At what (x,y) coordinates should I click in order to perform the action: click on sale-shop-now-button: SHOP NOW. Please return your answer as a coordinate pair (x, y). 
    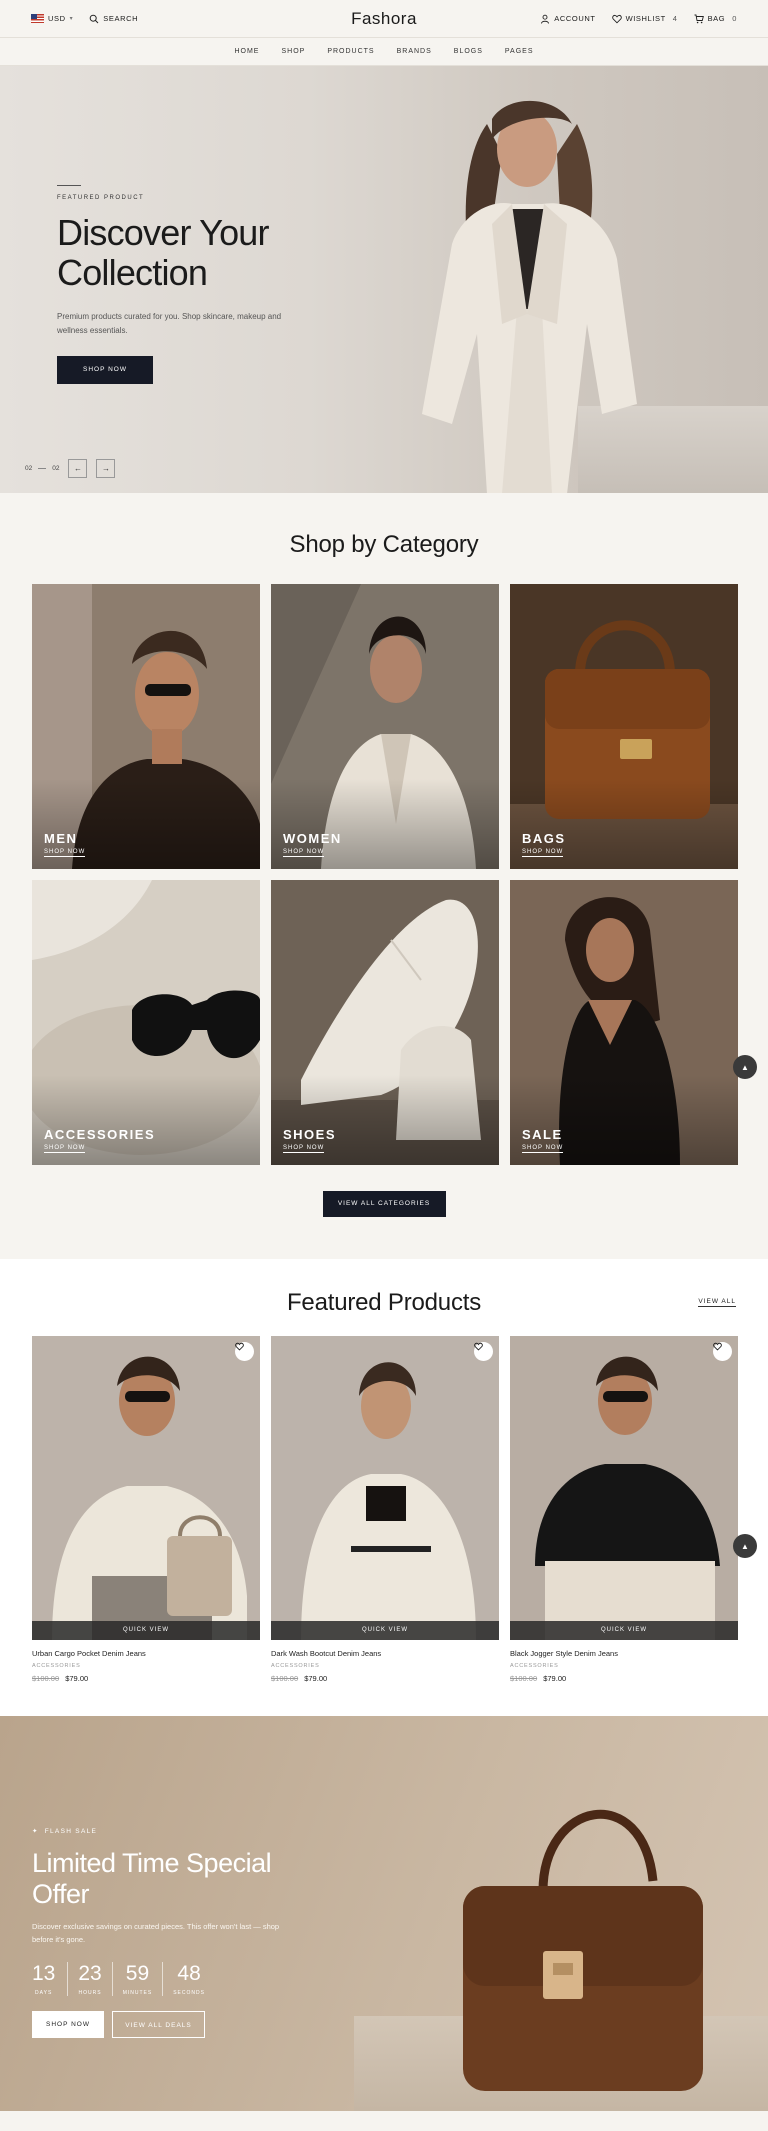
    Looking at the image, I should click on (68, 2024).